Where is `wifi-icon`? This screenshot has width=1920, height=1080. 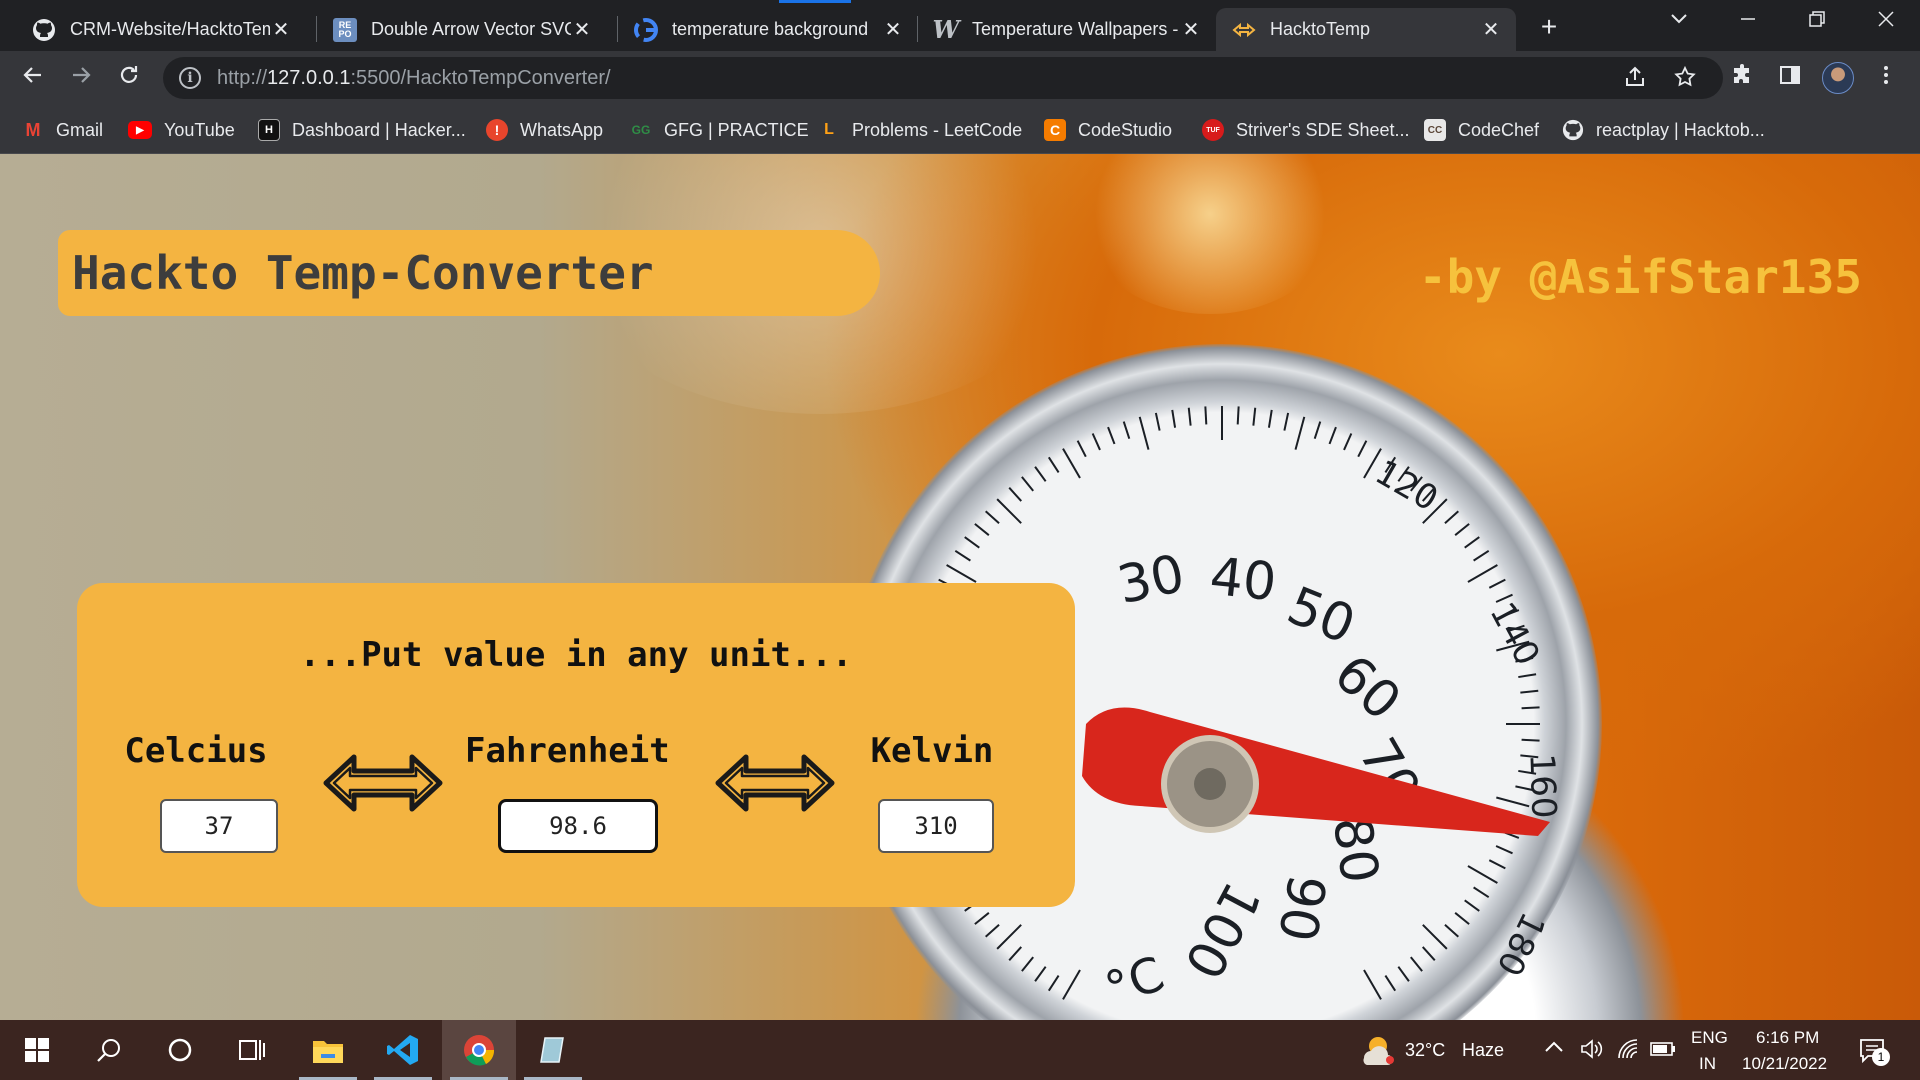 wifi-icon is located at coordinates (1628, 1051).